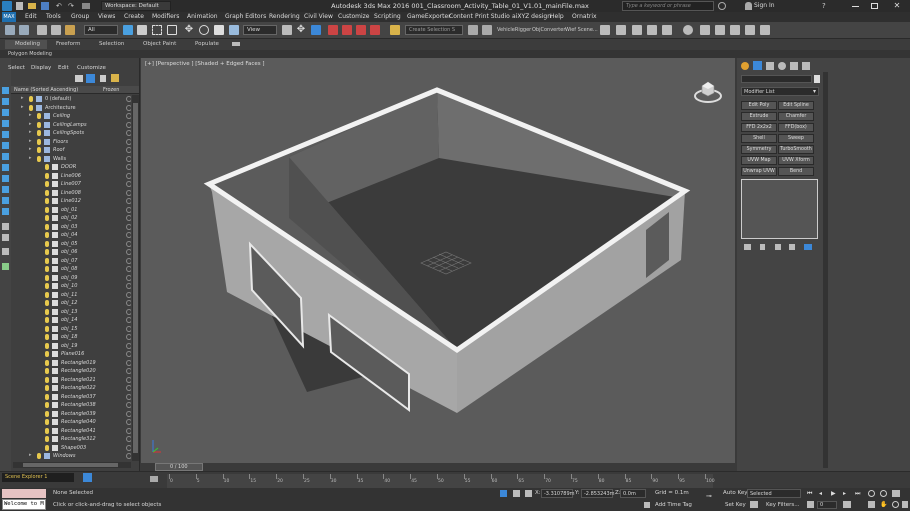  I want to click on explorer-row: Rectangle019, so click(71, 363).